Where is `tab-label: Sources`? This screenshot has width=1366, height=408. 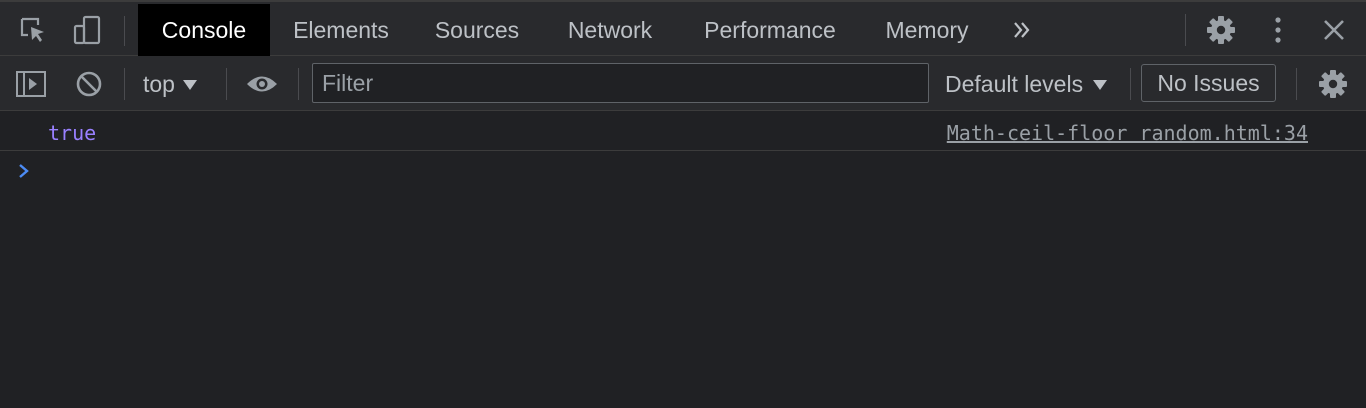
tab-label: Sources is located at coordinates (477, 29).